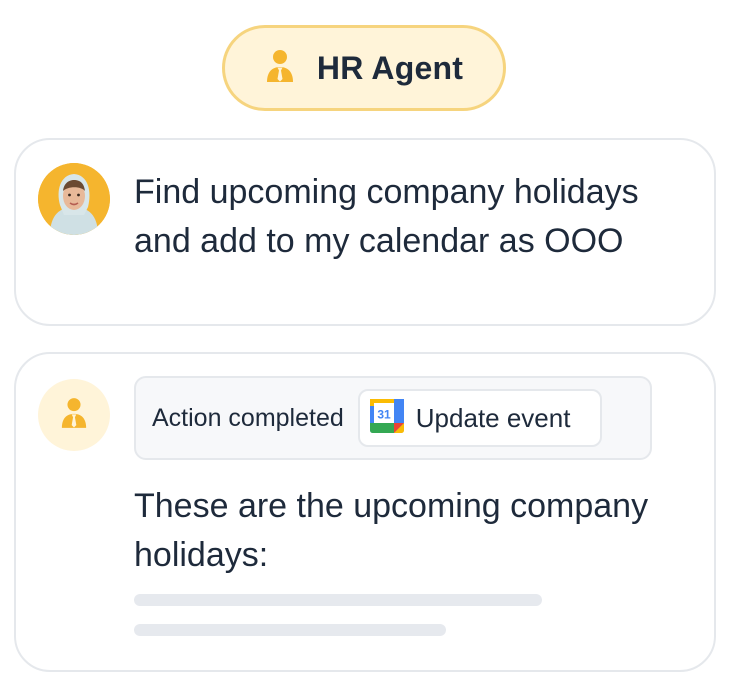 This screenshot has height=699, width=729. What do you see at coordinates (384, 414) in the screenshot?
I see `calendar-day: 31` at bounding box center [384, 414].